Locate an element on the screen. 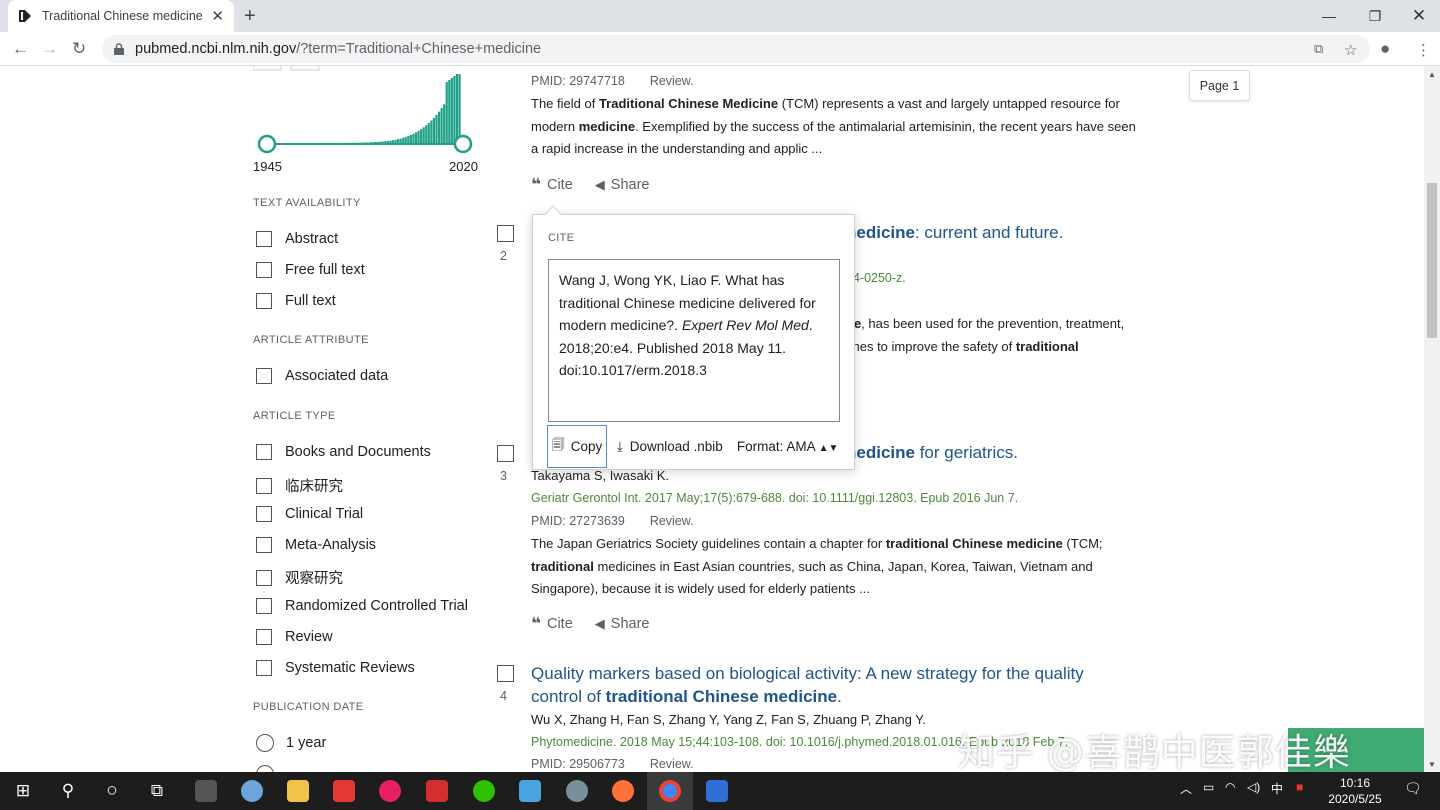  filter-rct: Randomized Controlled Trial is located at coordinates (362, 606).